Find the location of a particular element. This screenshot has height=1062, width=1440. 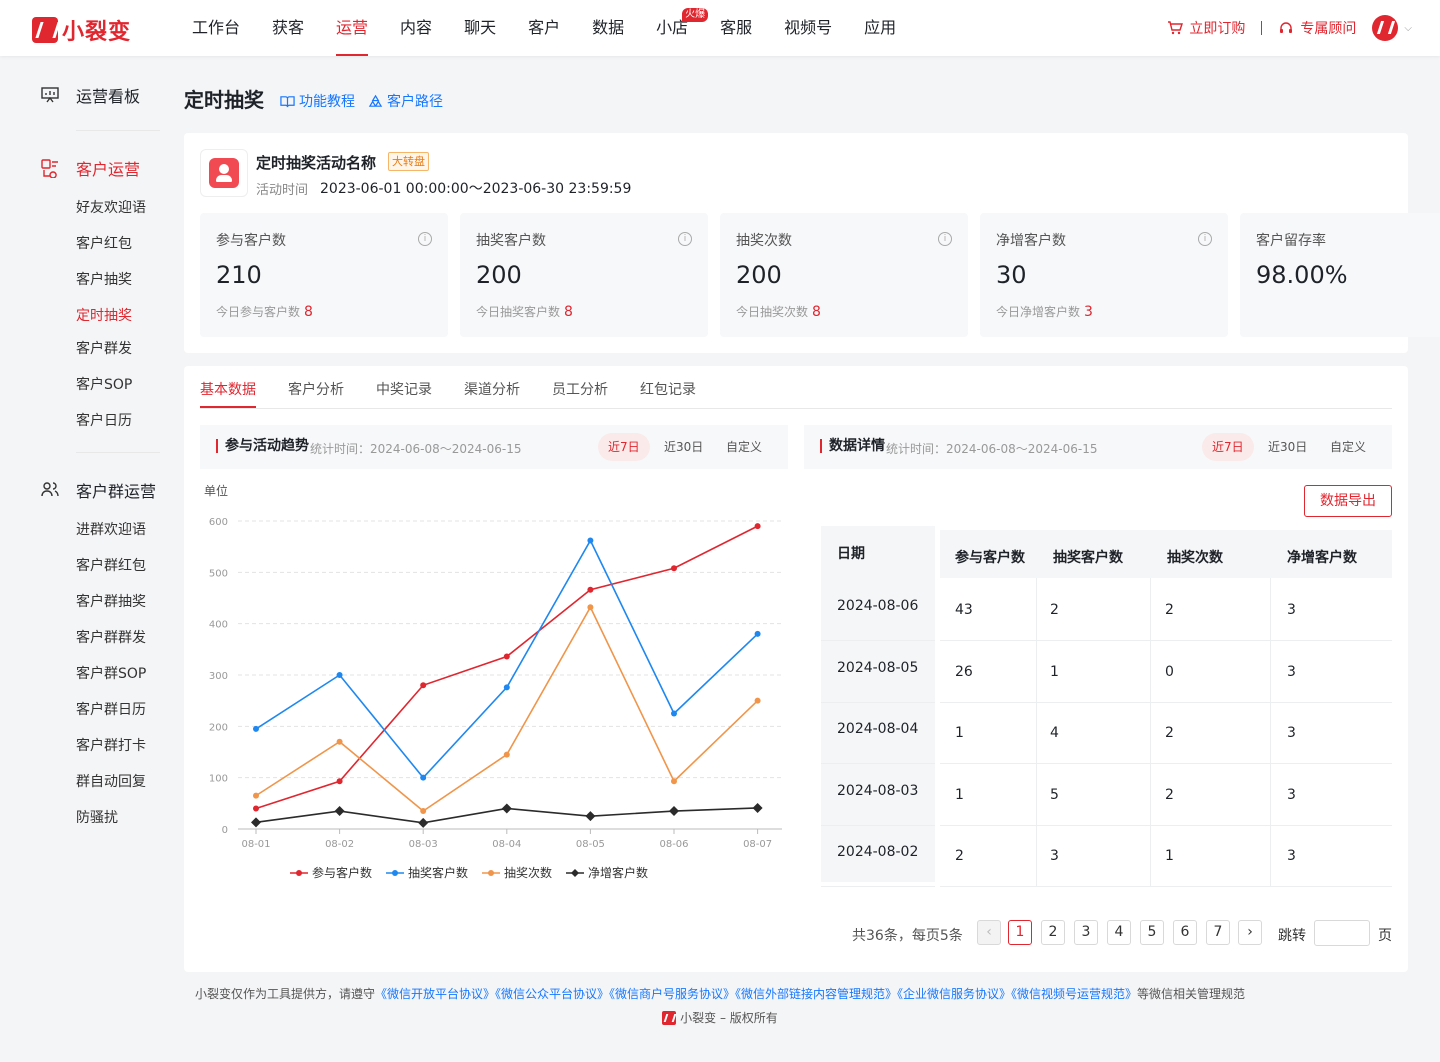

x-tick-label: 08-04 is located at coordinates (506, 844).